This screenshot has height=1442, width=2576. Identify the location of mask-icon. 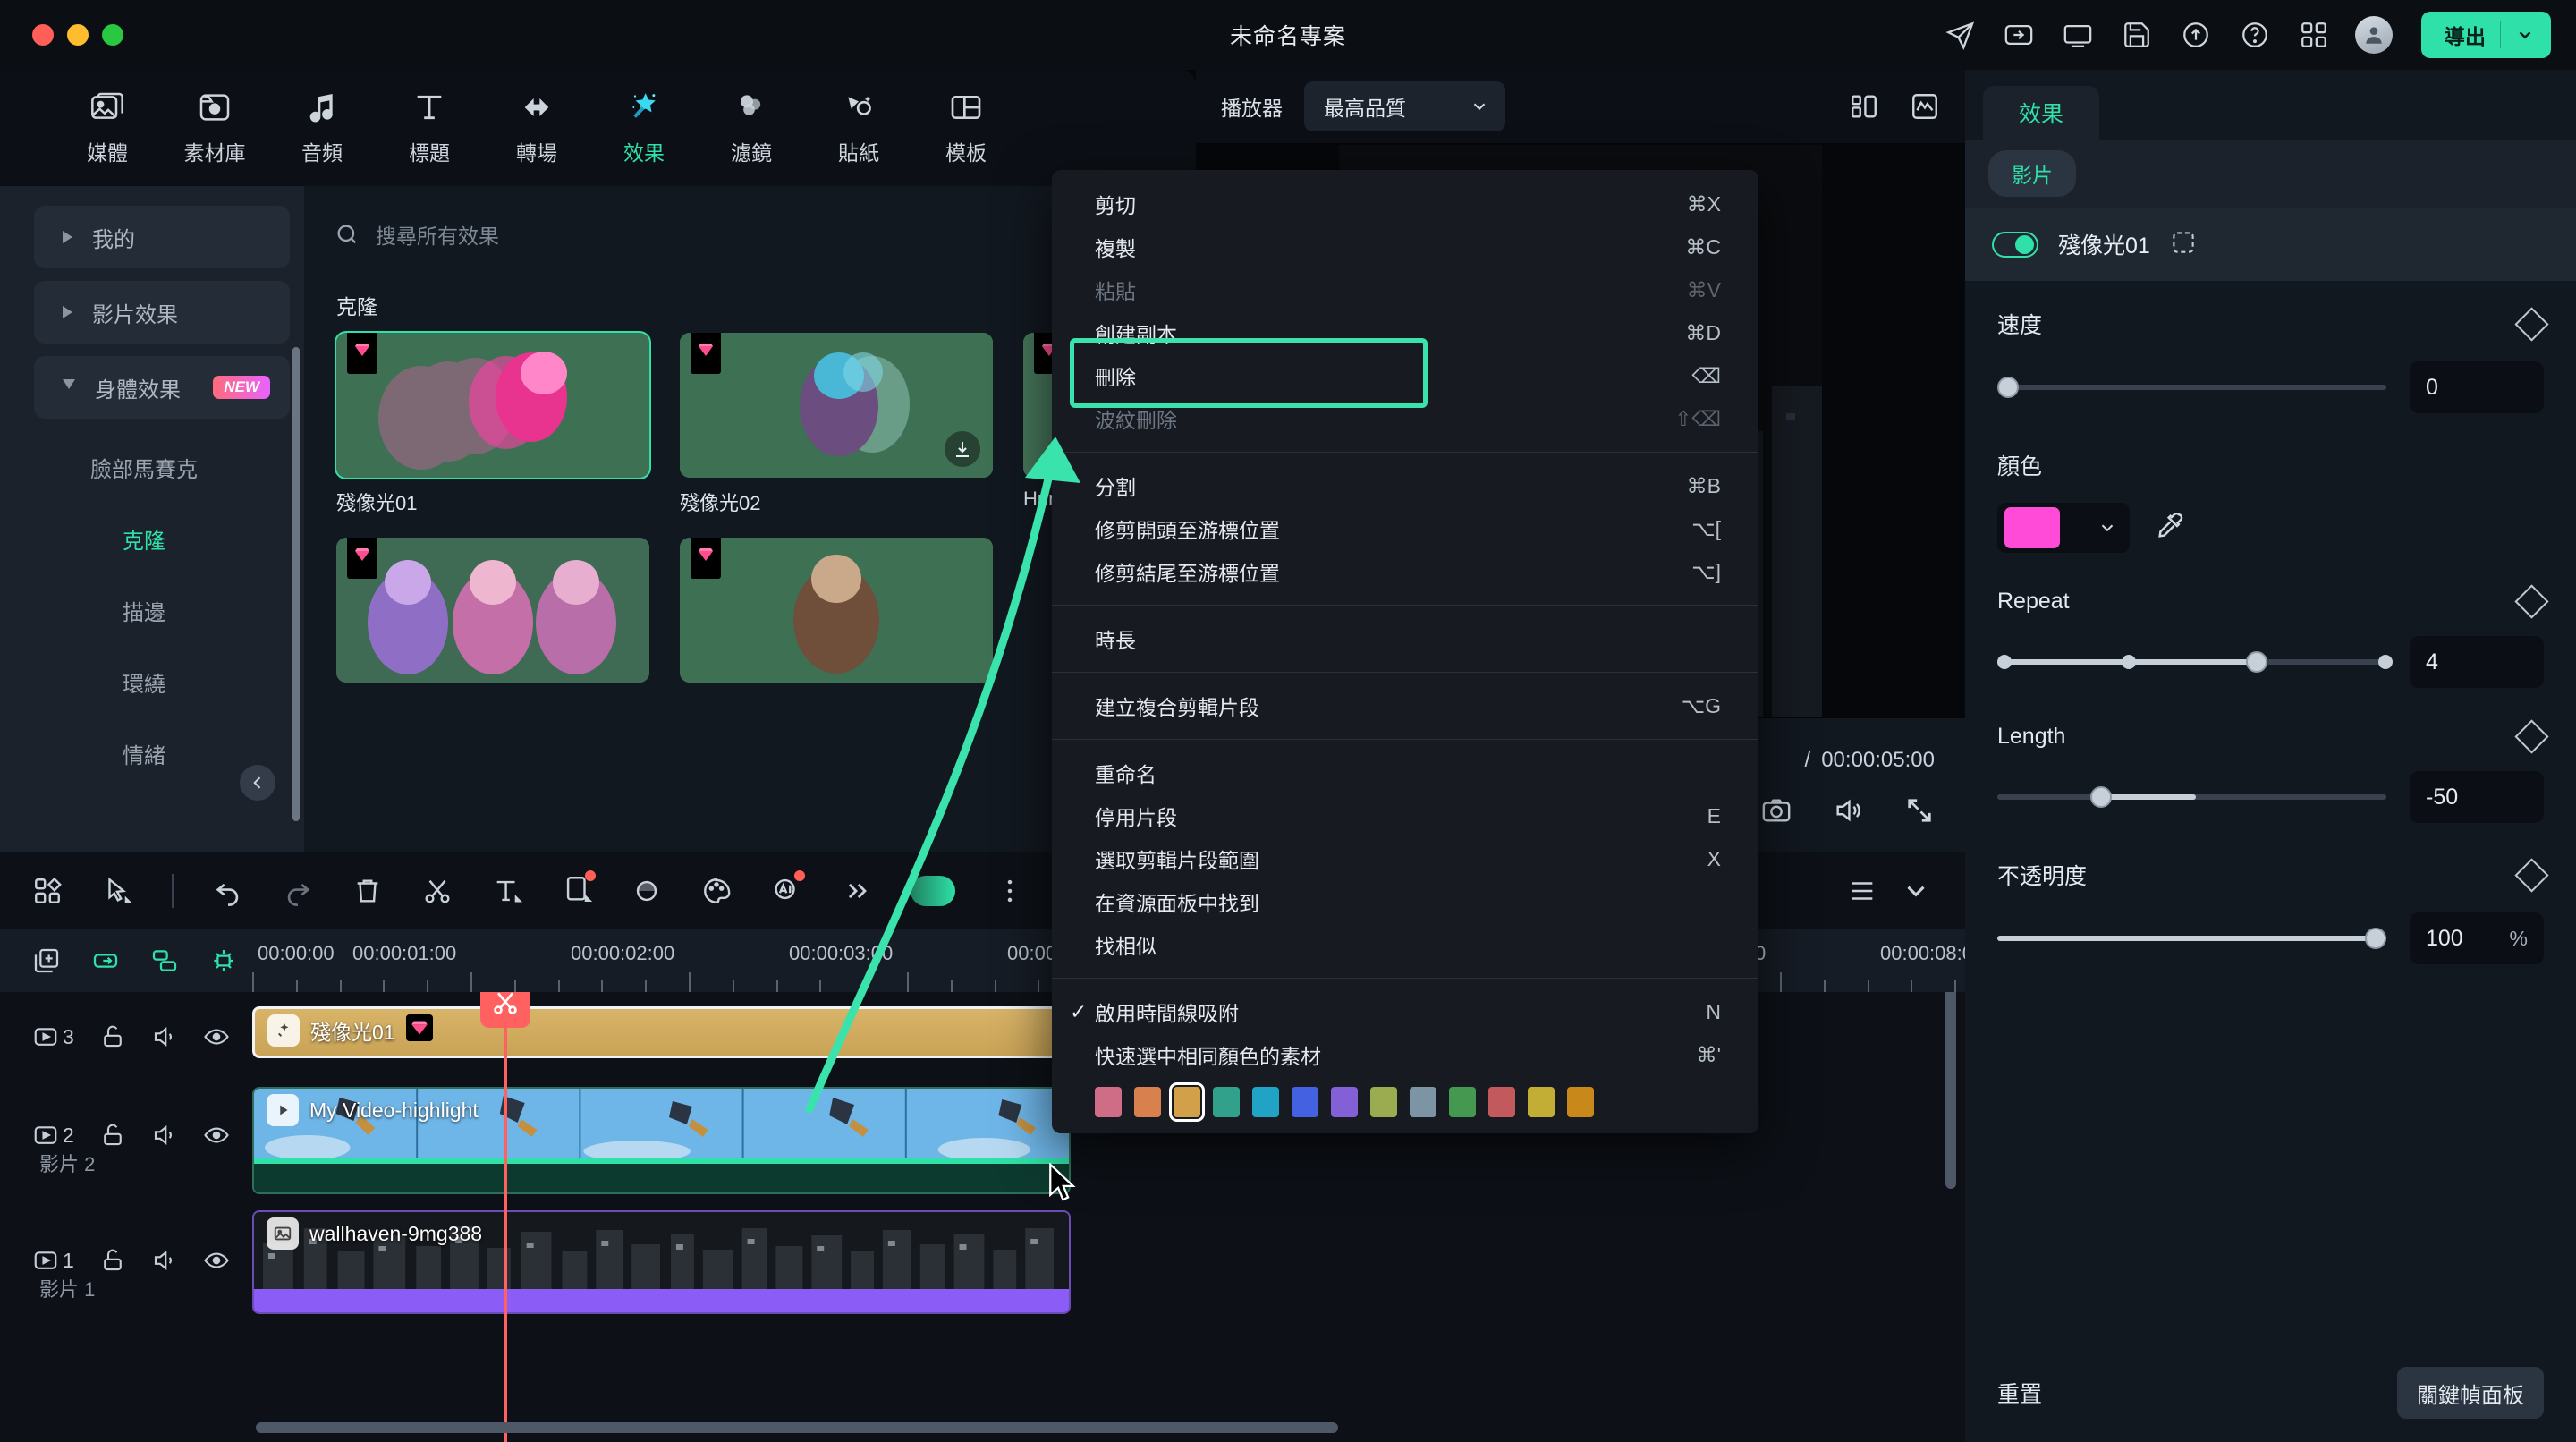
(646, 891).